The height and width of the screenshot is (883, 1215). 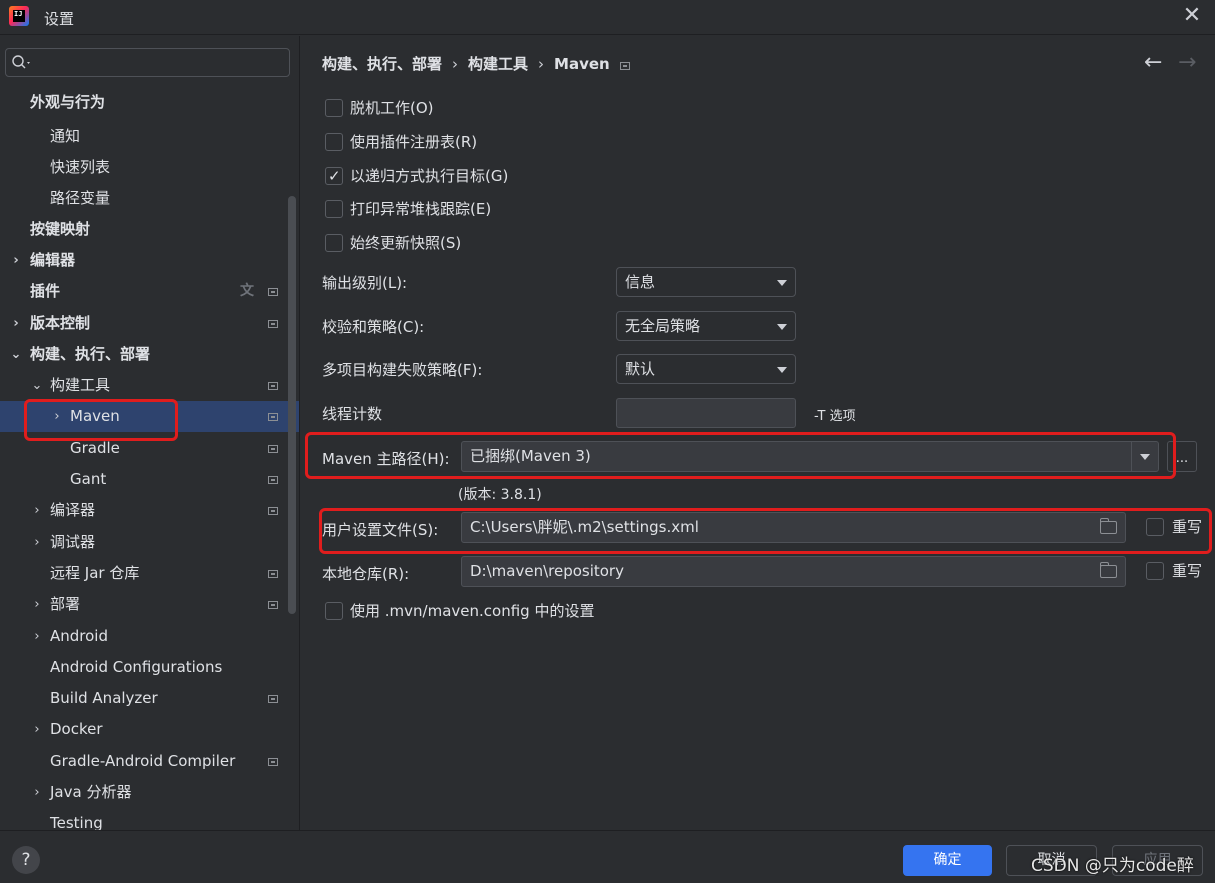 I want to click on maven-version-text: (版本: 3.8.1), so click(x=500, y=495).